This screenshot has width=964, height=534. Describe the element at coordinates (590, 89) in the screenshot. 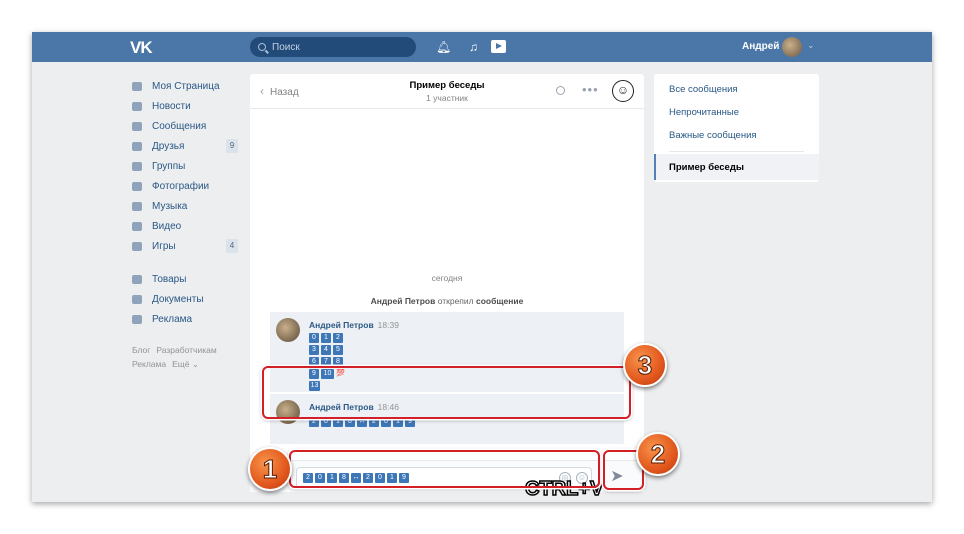

I see `more-icon: •••` at that location.